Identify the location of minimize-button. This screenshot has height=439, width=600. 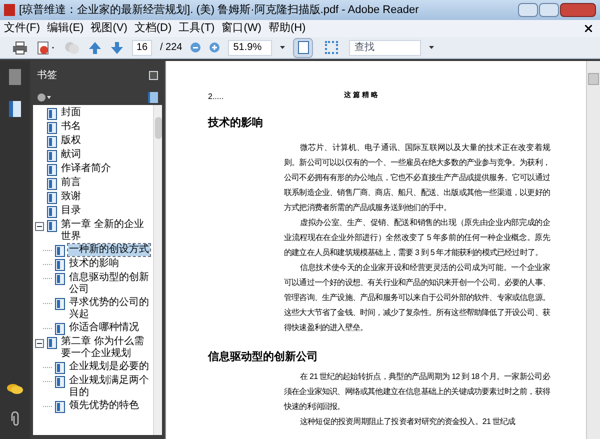
(528, 10).